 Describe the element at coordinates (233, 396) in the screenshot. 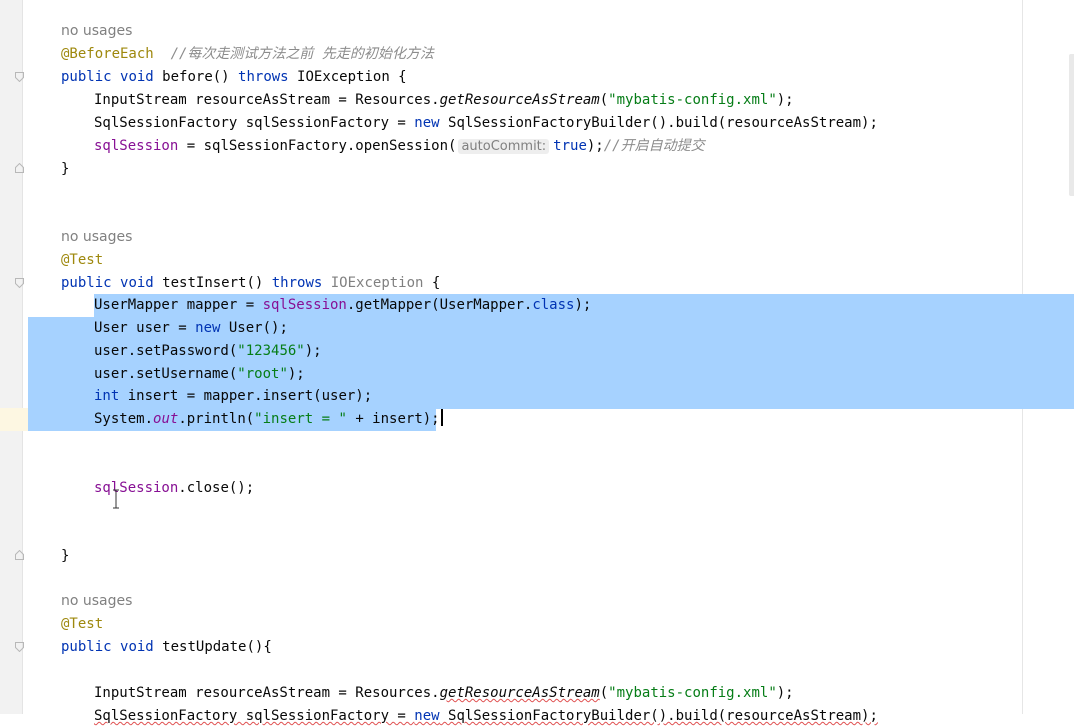

I see `code-line: int insert = mapper.insert(user);` at that location.